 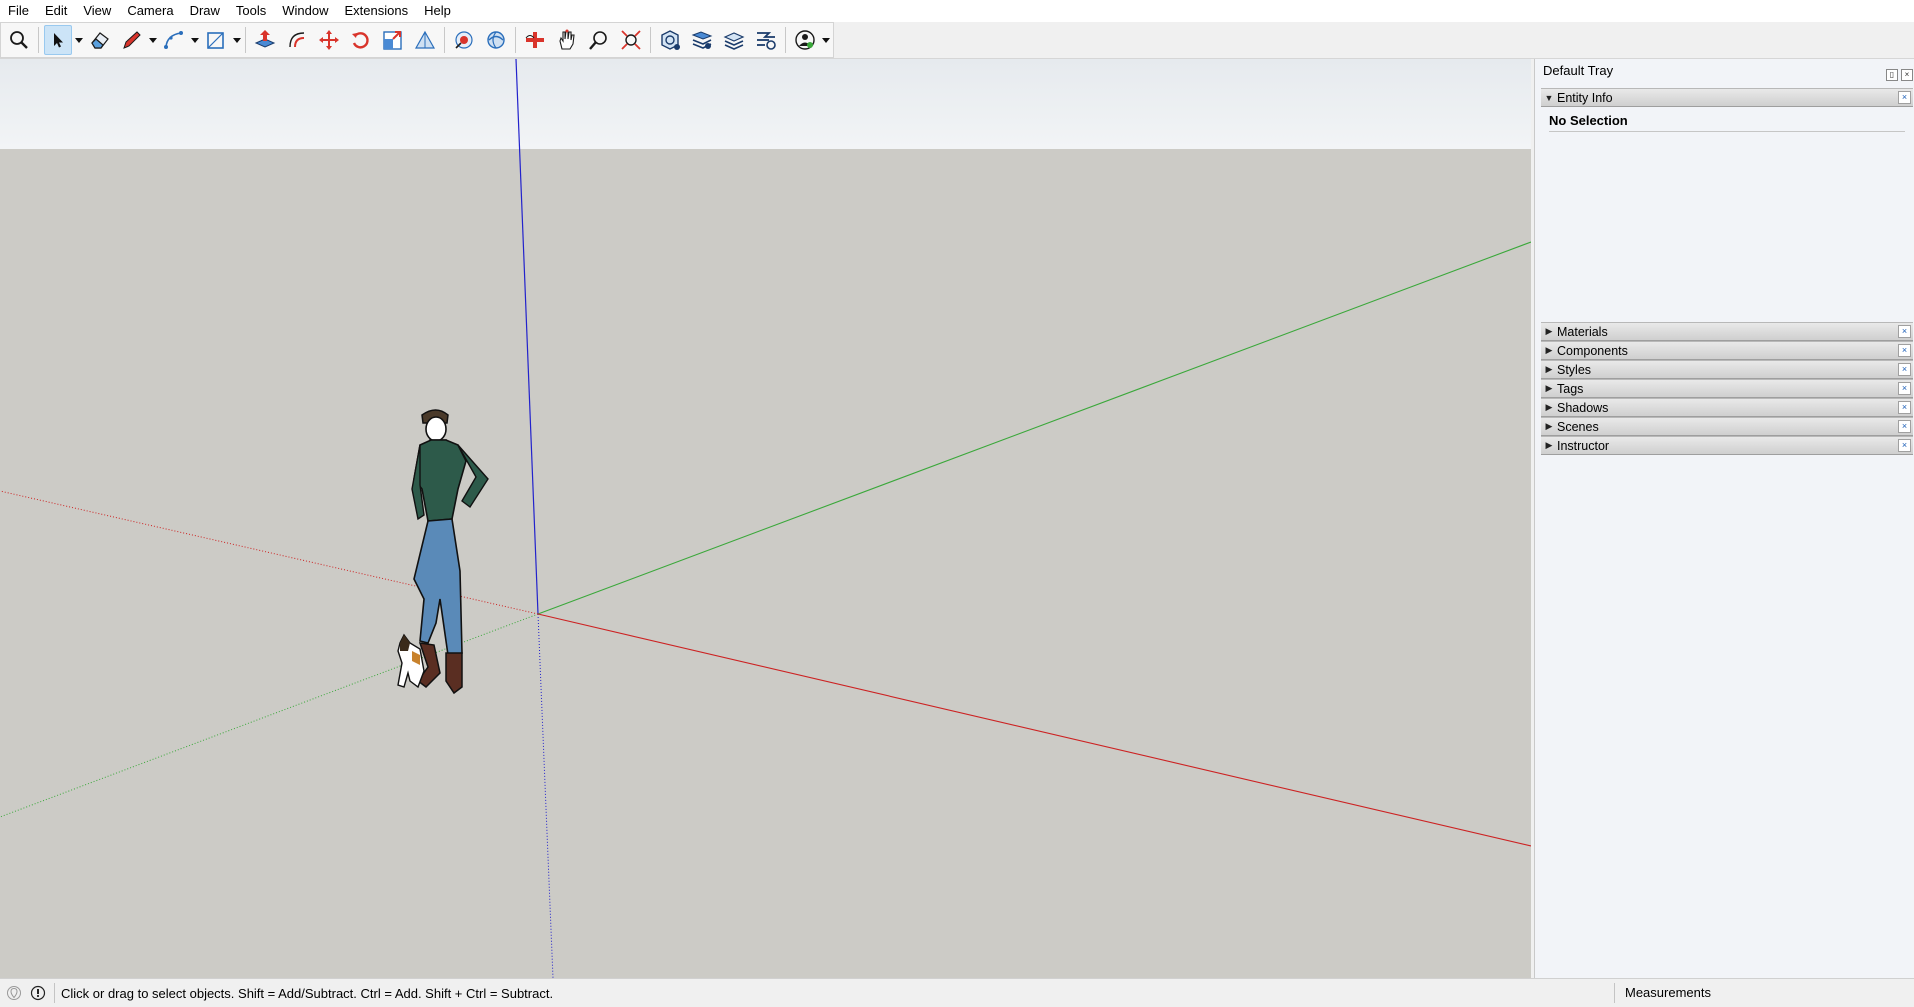 I want to click on panel-label: Scenes, so click(x=1578, y=426).